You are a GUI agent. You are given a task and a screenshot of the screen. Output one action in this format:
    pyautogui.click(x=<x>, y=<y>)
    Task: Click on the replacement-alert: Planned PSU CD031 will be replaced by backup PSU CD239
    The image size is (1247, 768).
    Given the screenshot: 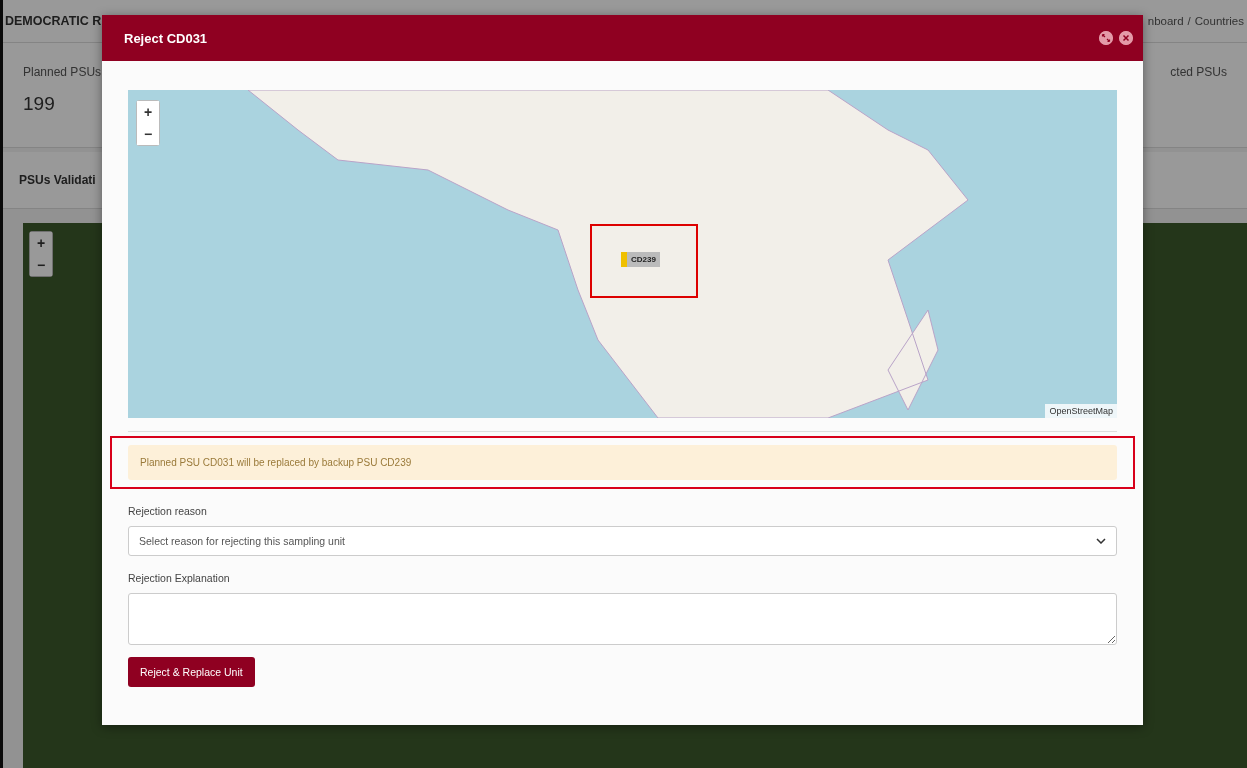 What is the action you would take?
    pyautogui.click(x=622, y=462)
    